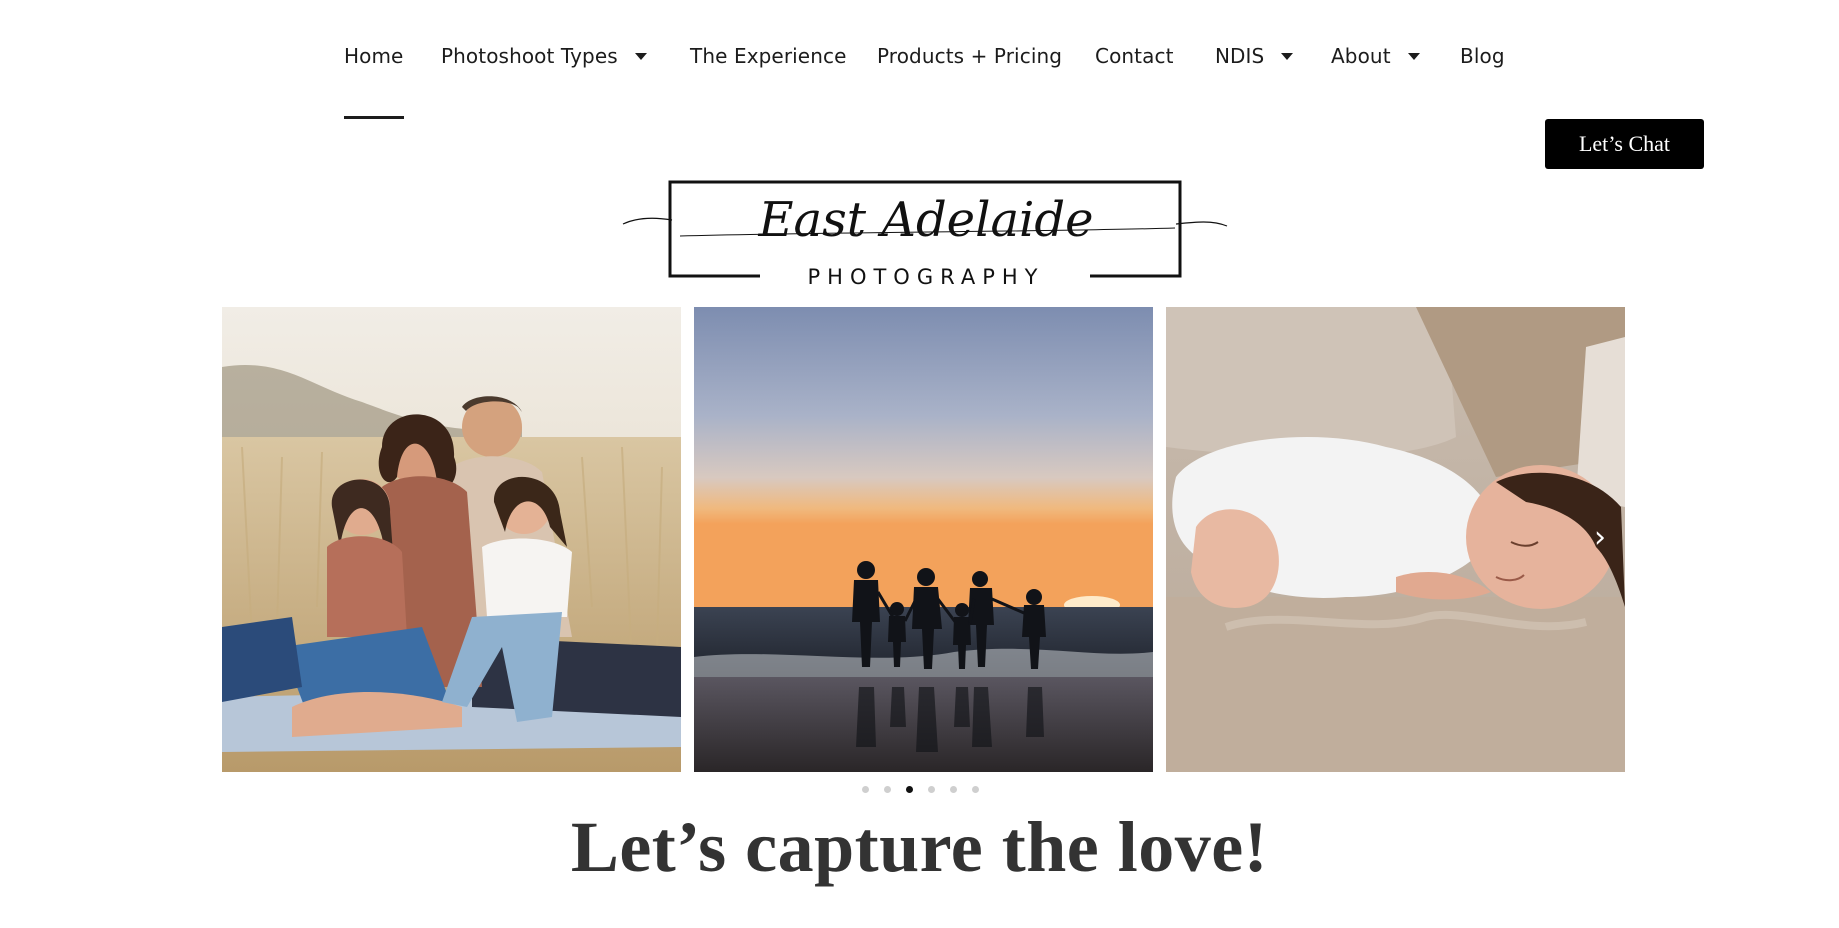 Image resolution: width=1839 pixels, height=928 pixels. I want to click on carousel-slide-newborn, so click(1395, 539).